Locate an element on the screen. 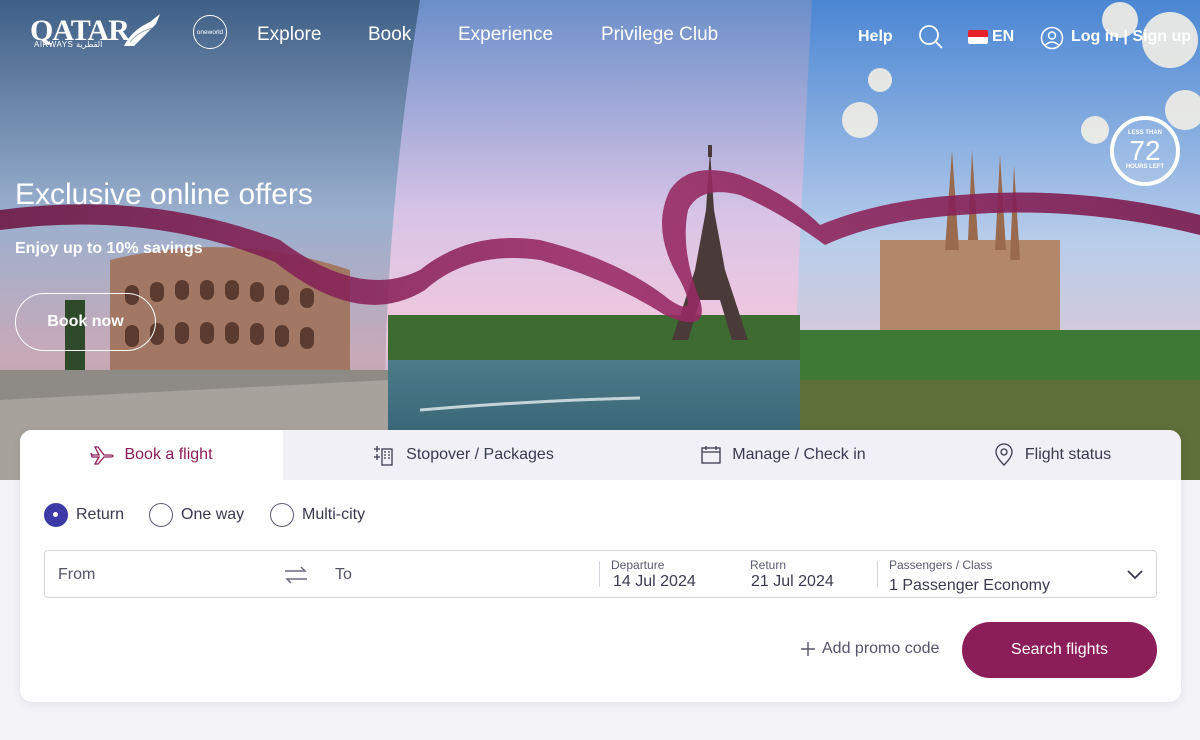  radio-label: Return is located at coordinates (100, 514).